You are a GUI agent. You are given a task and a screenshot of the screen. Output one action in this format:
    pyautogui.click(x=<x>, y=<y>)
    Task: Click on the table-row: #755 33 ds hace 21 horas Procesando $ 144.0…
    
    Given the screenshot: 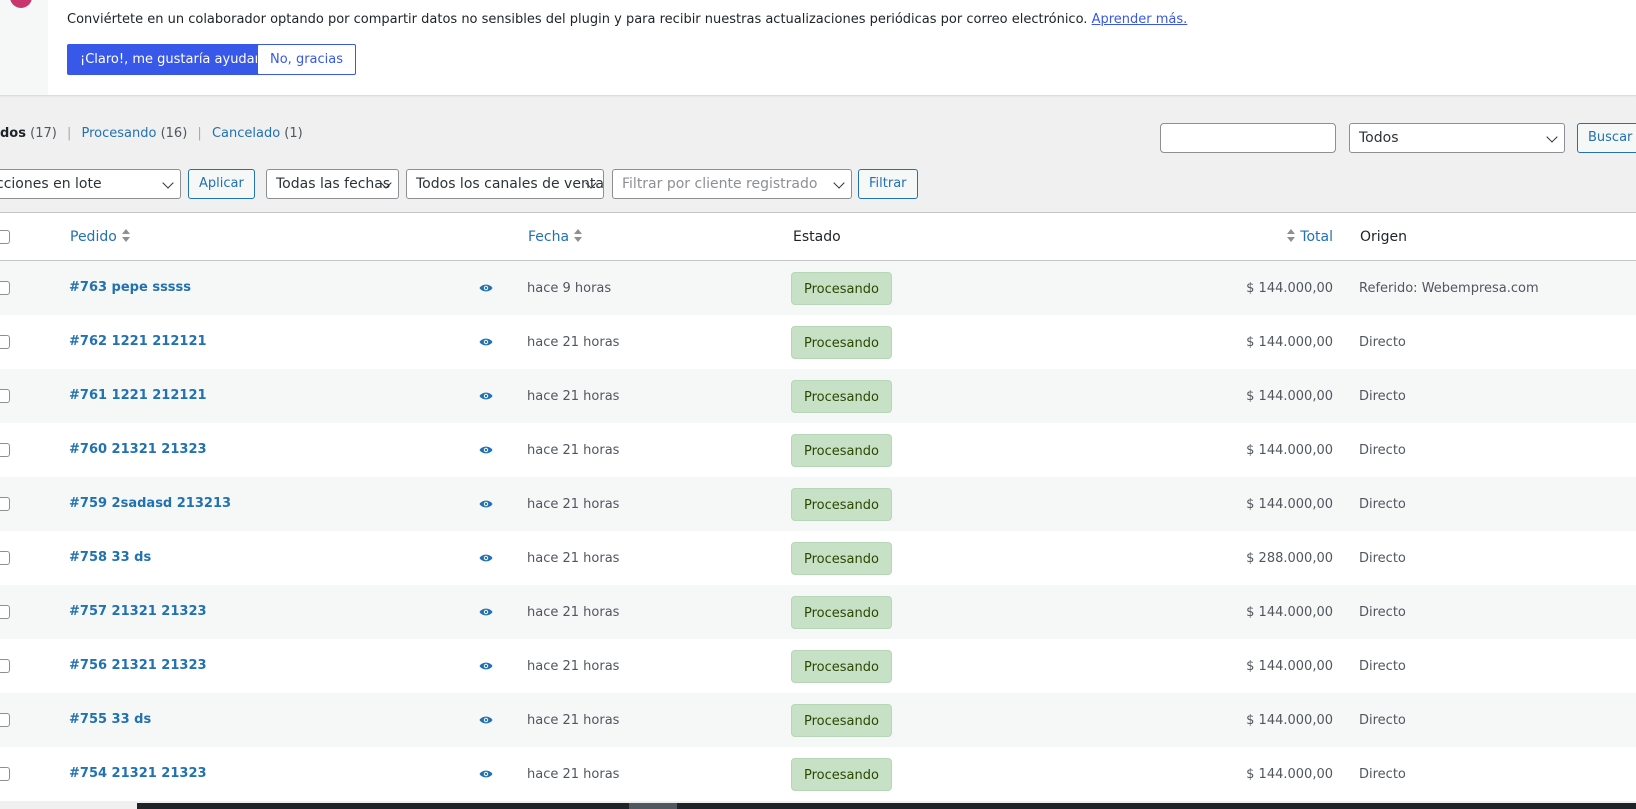 What is the action you would take?
    pyautogui.click(x=818, y=720)
    